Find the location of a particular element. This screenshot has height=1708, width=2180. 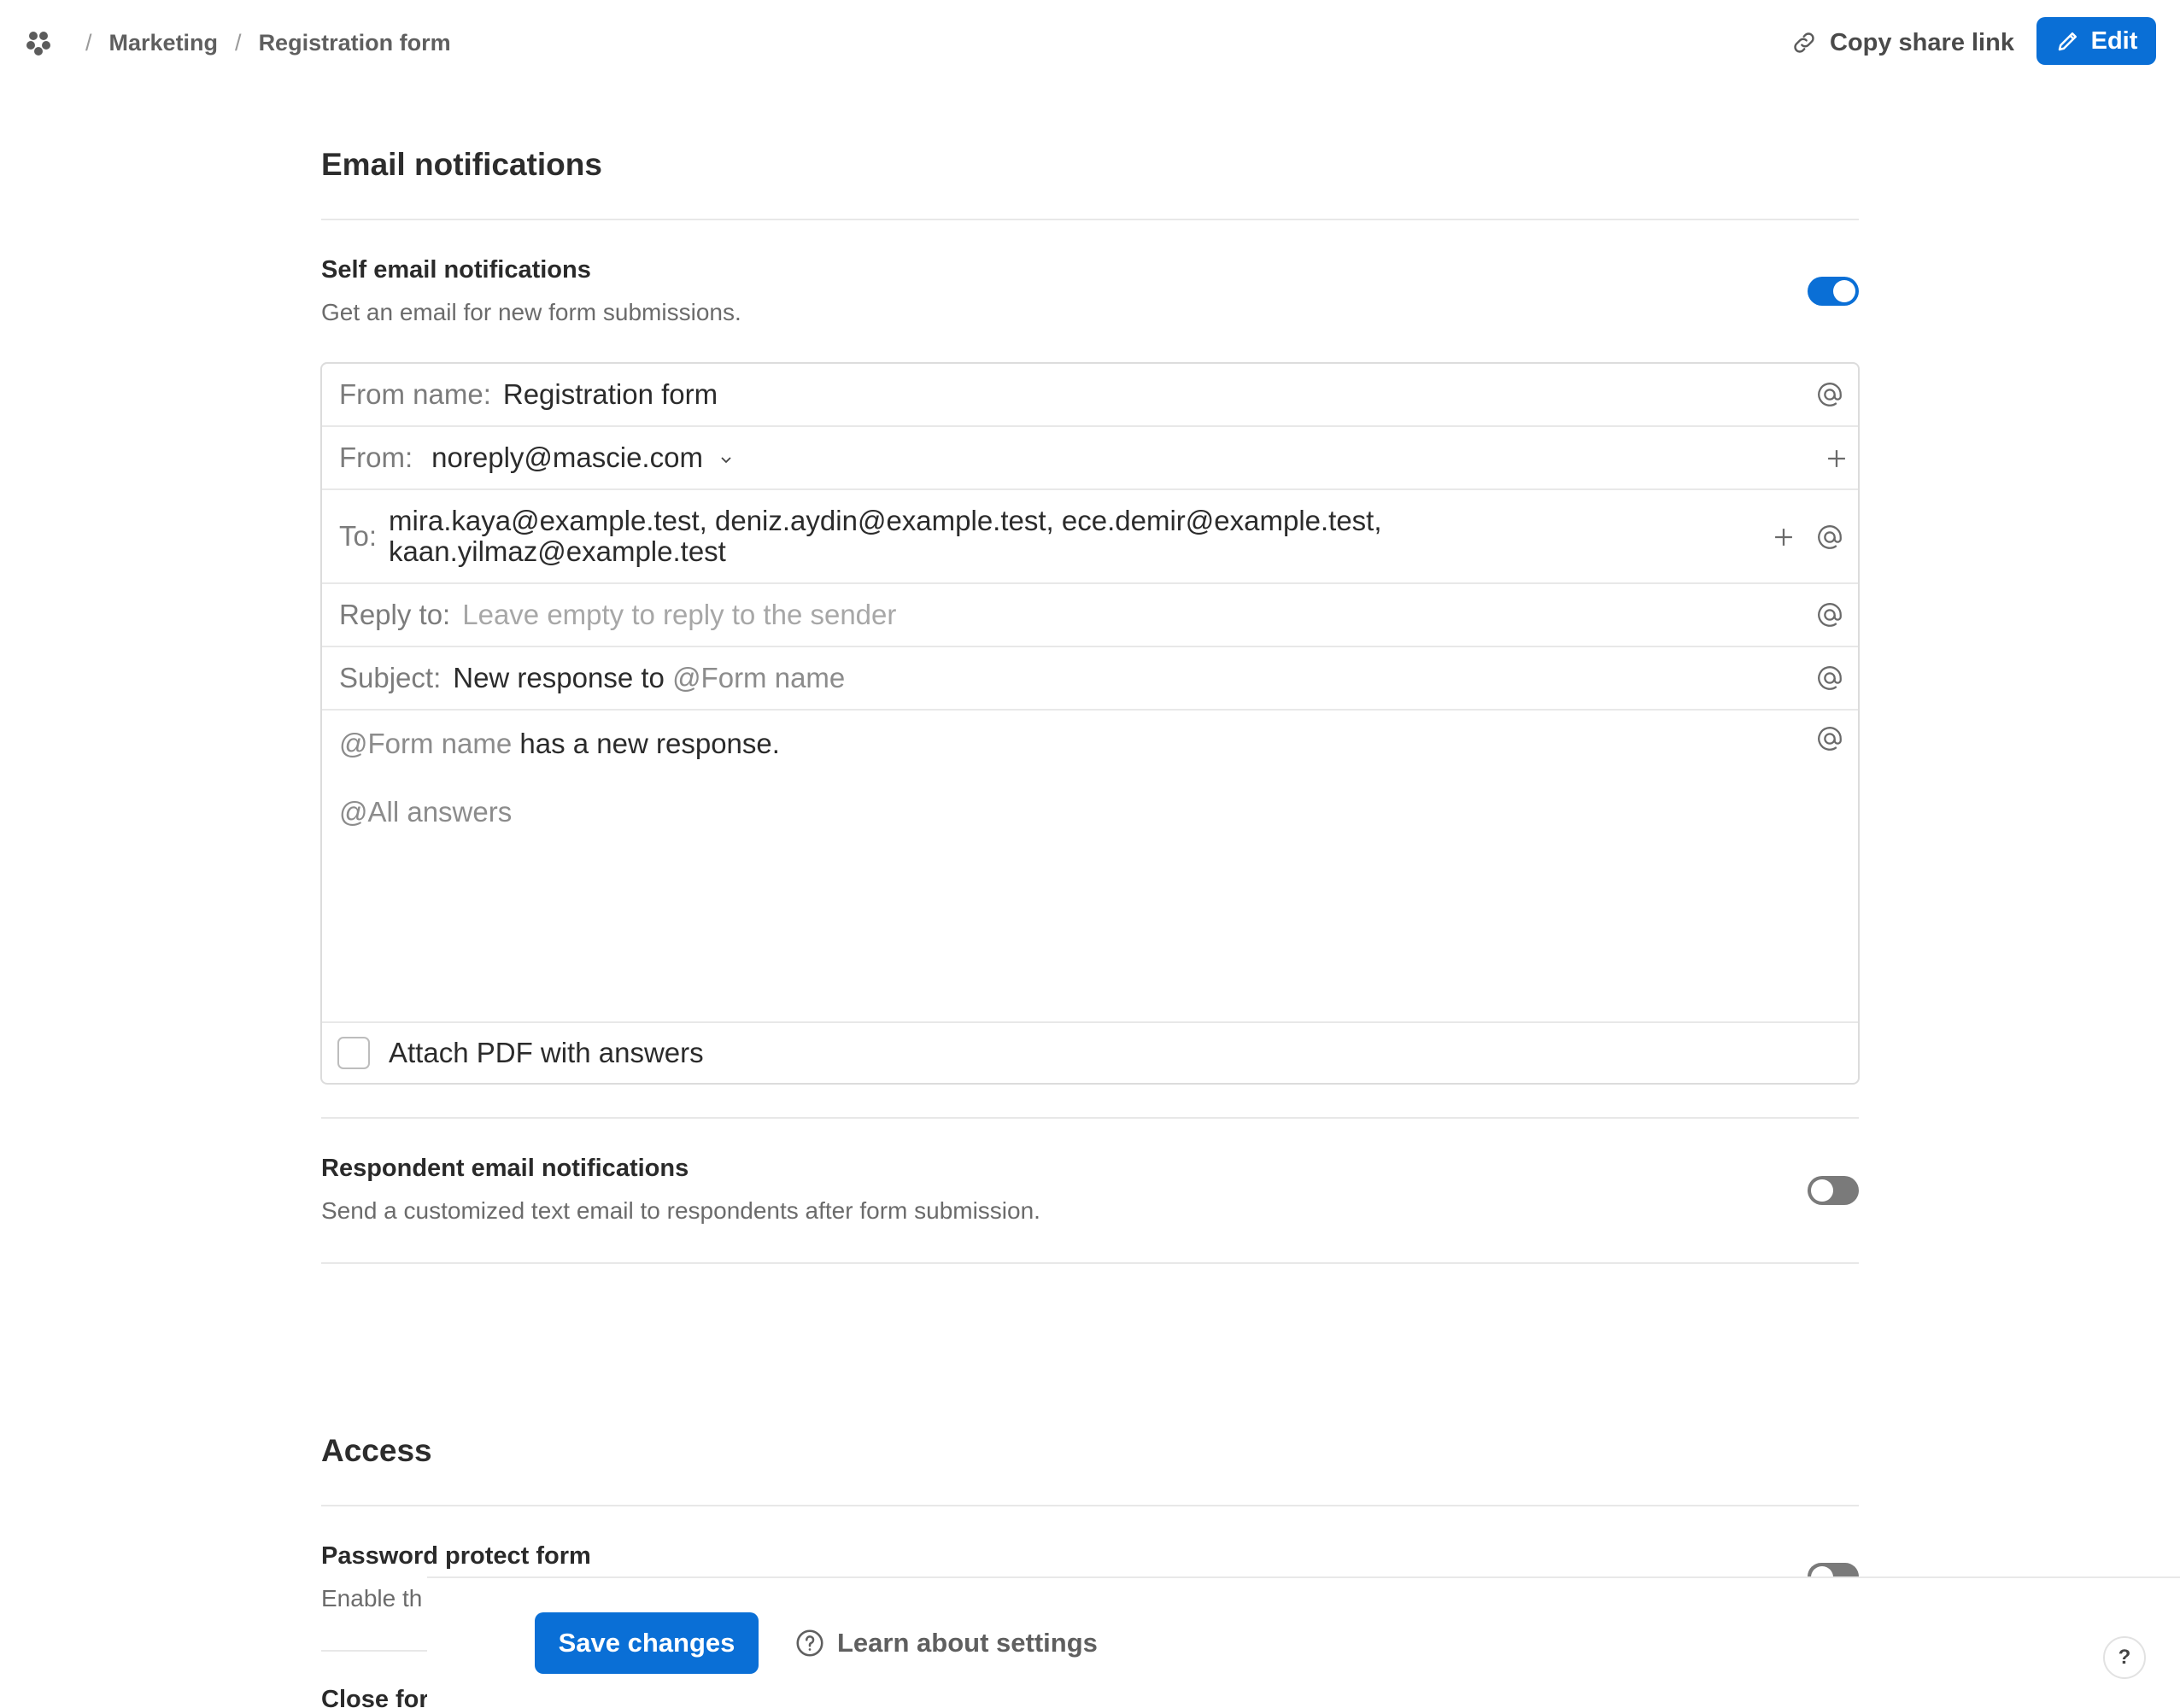

chevron-down-icon is located at coordinates (726, 460).